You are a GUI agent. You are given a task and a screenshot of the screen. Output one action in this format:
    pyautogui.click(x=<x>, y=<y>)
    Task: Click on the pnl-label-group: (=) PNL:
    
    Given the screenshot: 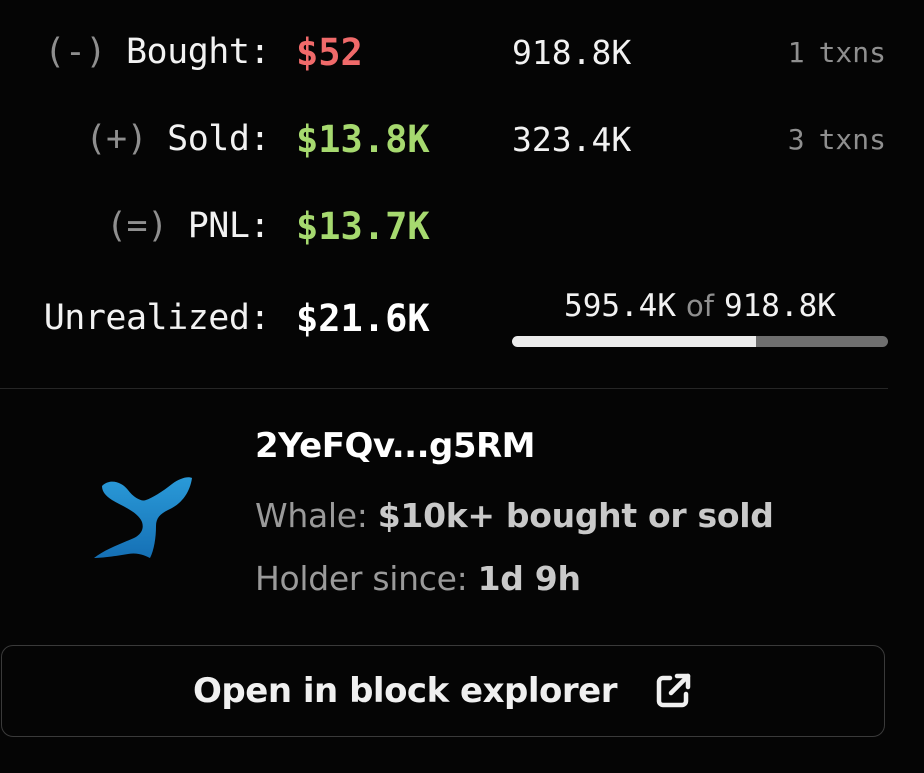 What is the action you would take?
    pyautogui.click(x=188, y=226)
    